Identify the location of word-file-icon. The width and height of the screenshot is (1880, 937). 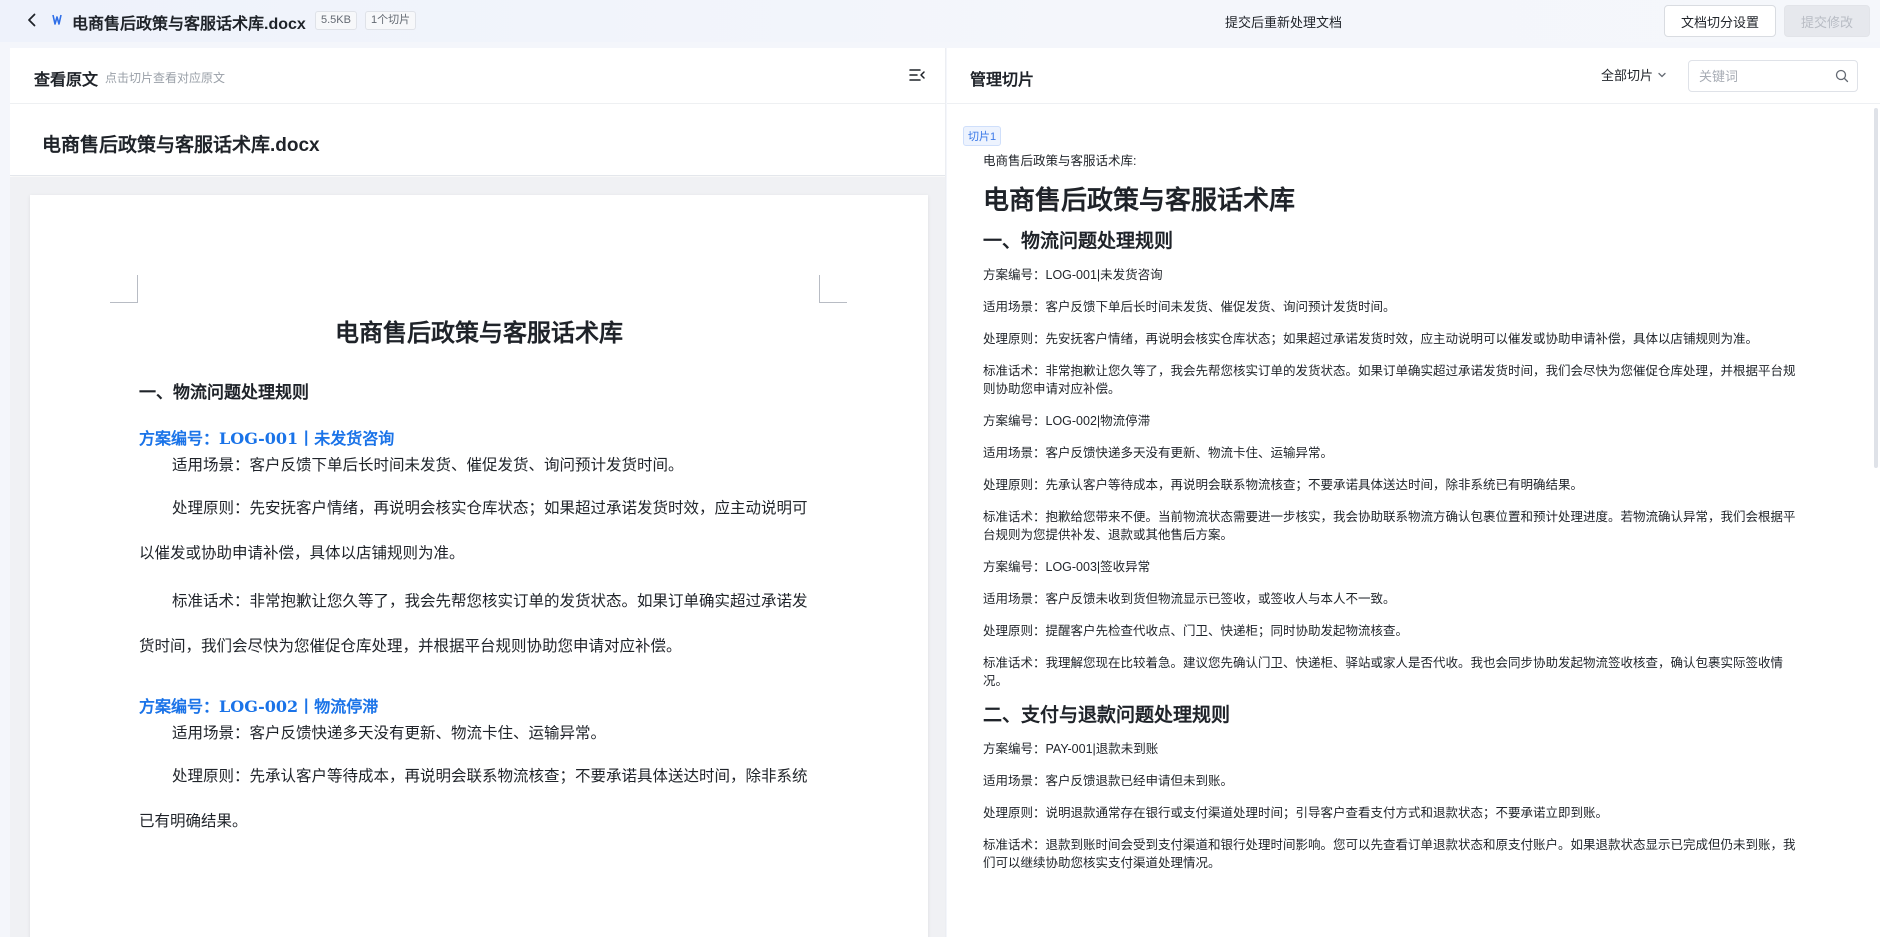
(57, 19).